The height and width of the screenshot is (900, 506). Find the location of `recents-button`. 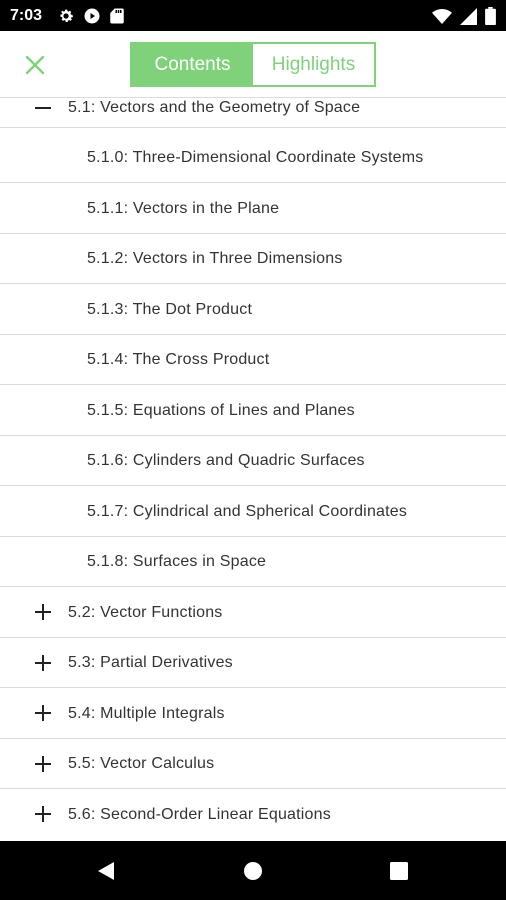

recents-button is located at coordinates (399, 871).